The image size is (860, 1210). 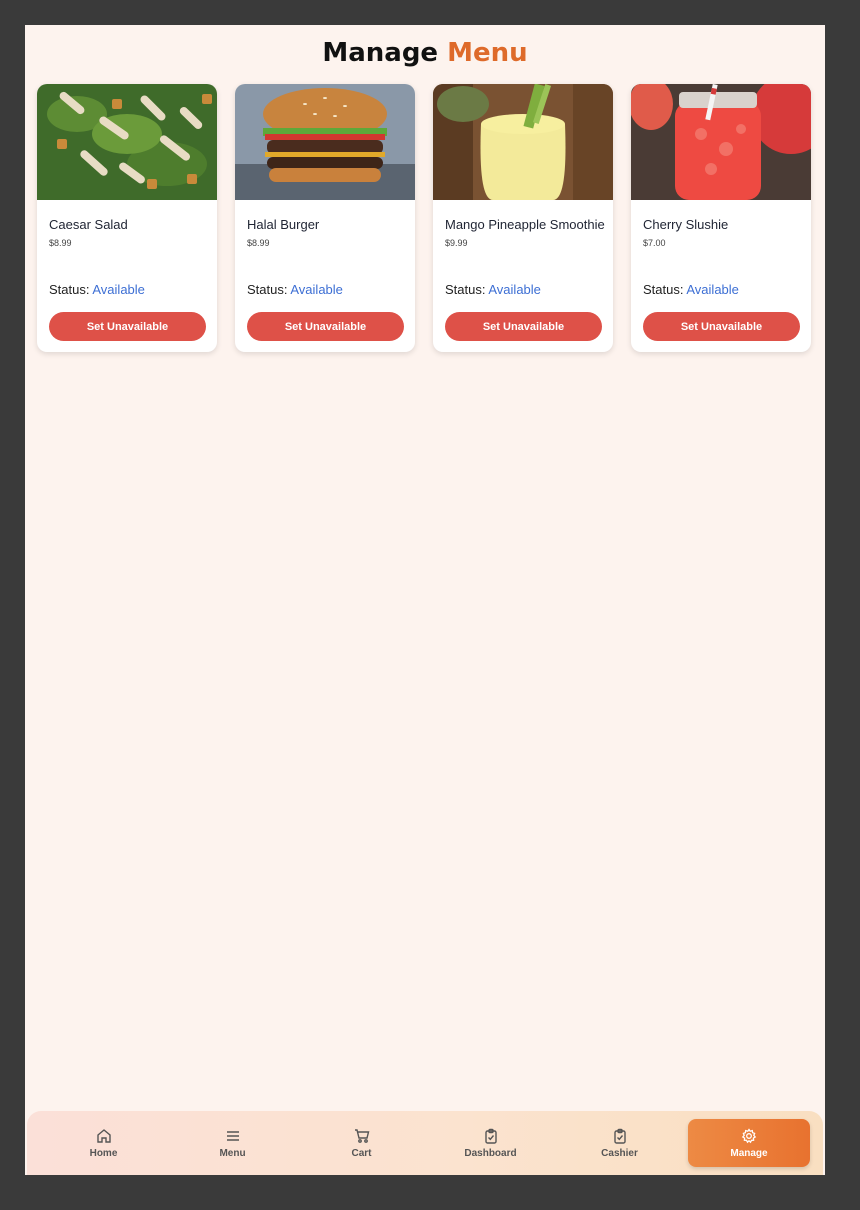 I want to click on nav-item-manage: Manage, so click(x=749, y=1143).